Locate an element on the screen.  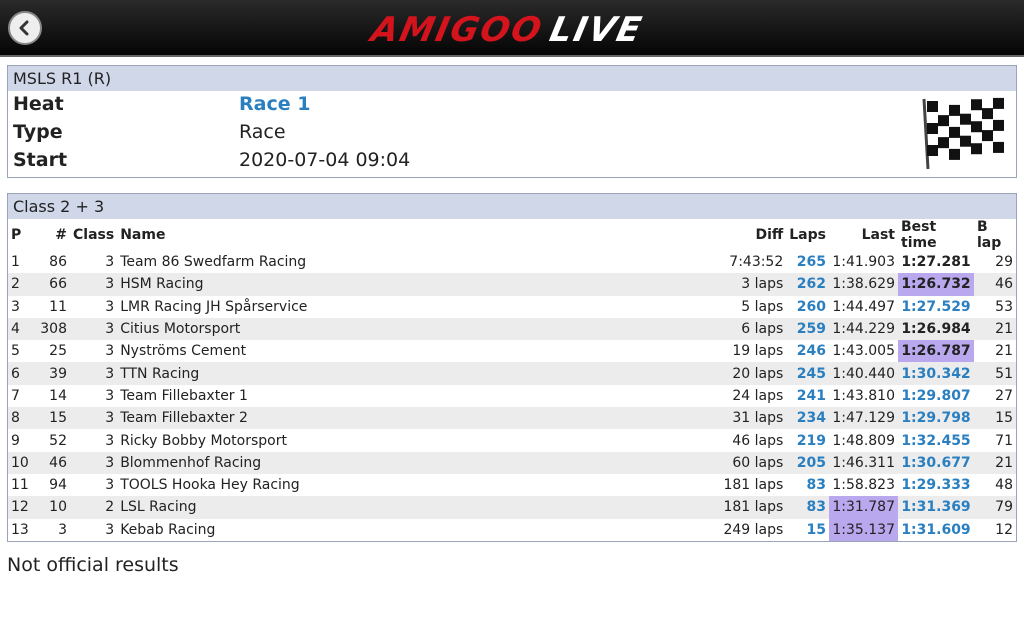
cell-best-time: 1:29.807 is located at coordinates (936, 395).